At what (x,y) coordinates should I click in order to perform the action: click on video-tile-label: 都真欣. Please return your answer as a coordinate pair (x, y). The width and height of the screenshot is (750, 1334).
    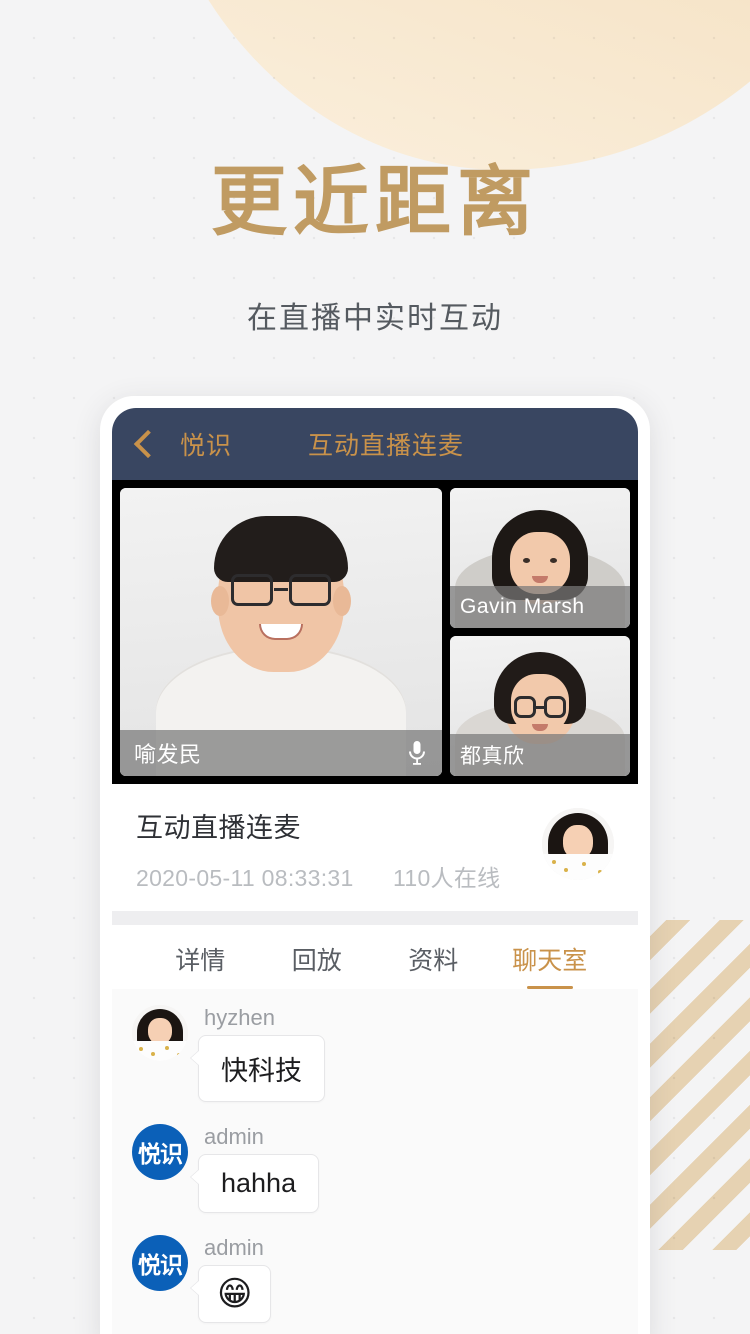
    Looking at the image, I should click on (540, 755).